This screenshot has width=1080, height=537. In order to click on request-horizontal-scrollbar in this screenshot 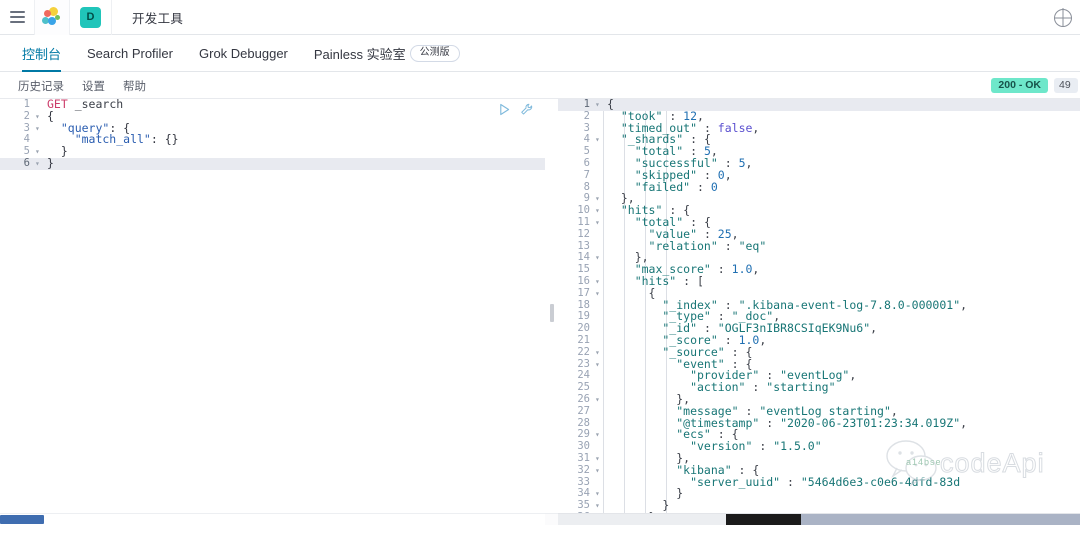, I will do `click(272, 519)`.